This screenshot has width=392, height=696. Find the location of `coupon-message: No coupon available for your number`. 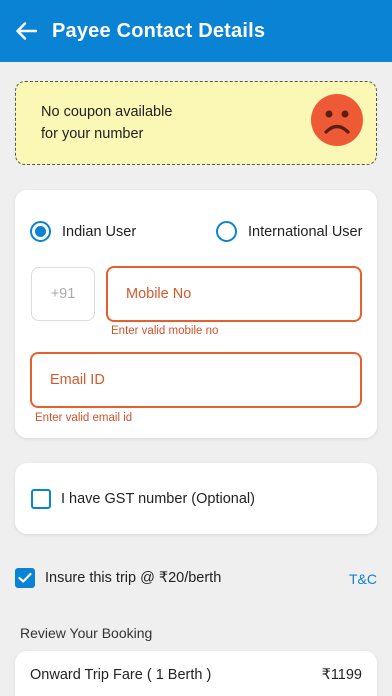

coupon-message: No coupon available for your number is located at coordinates (106, 123).